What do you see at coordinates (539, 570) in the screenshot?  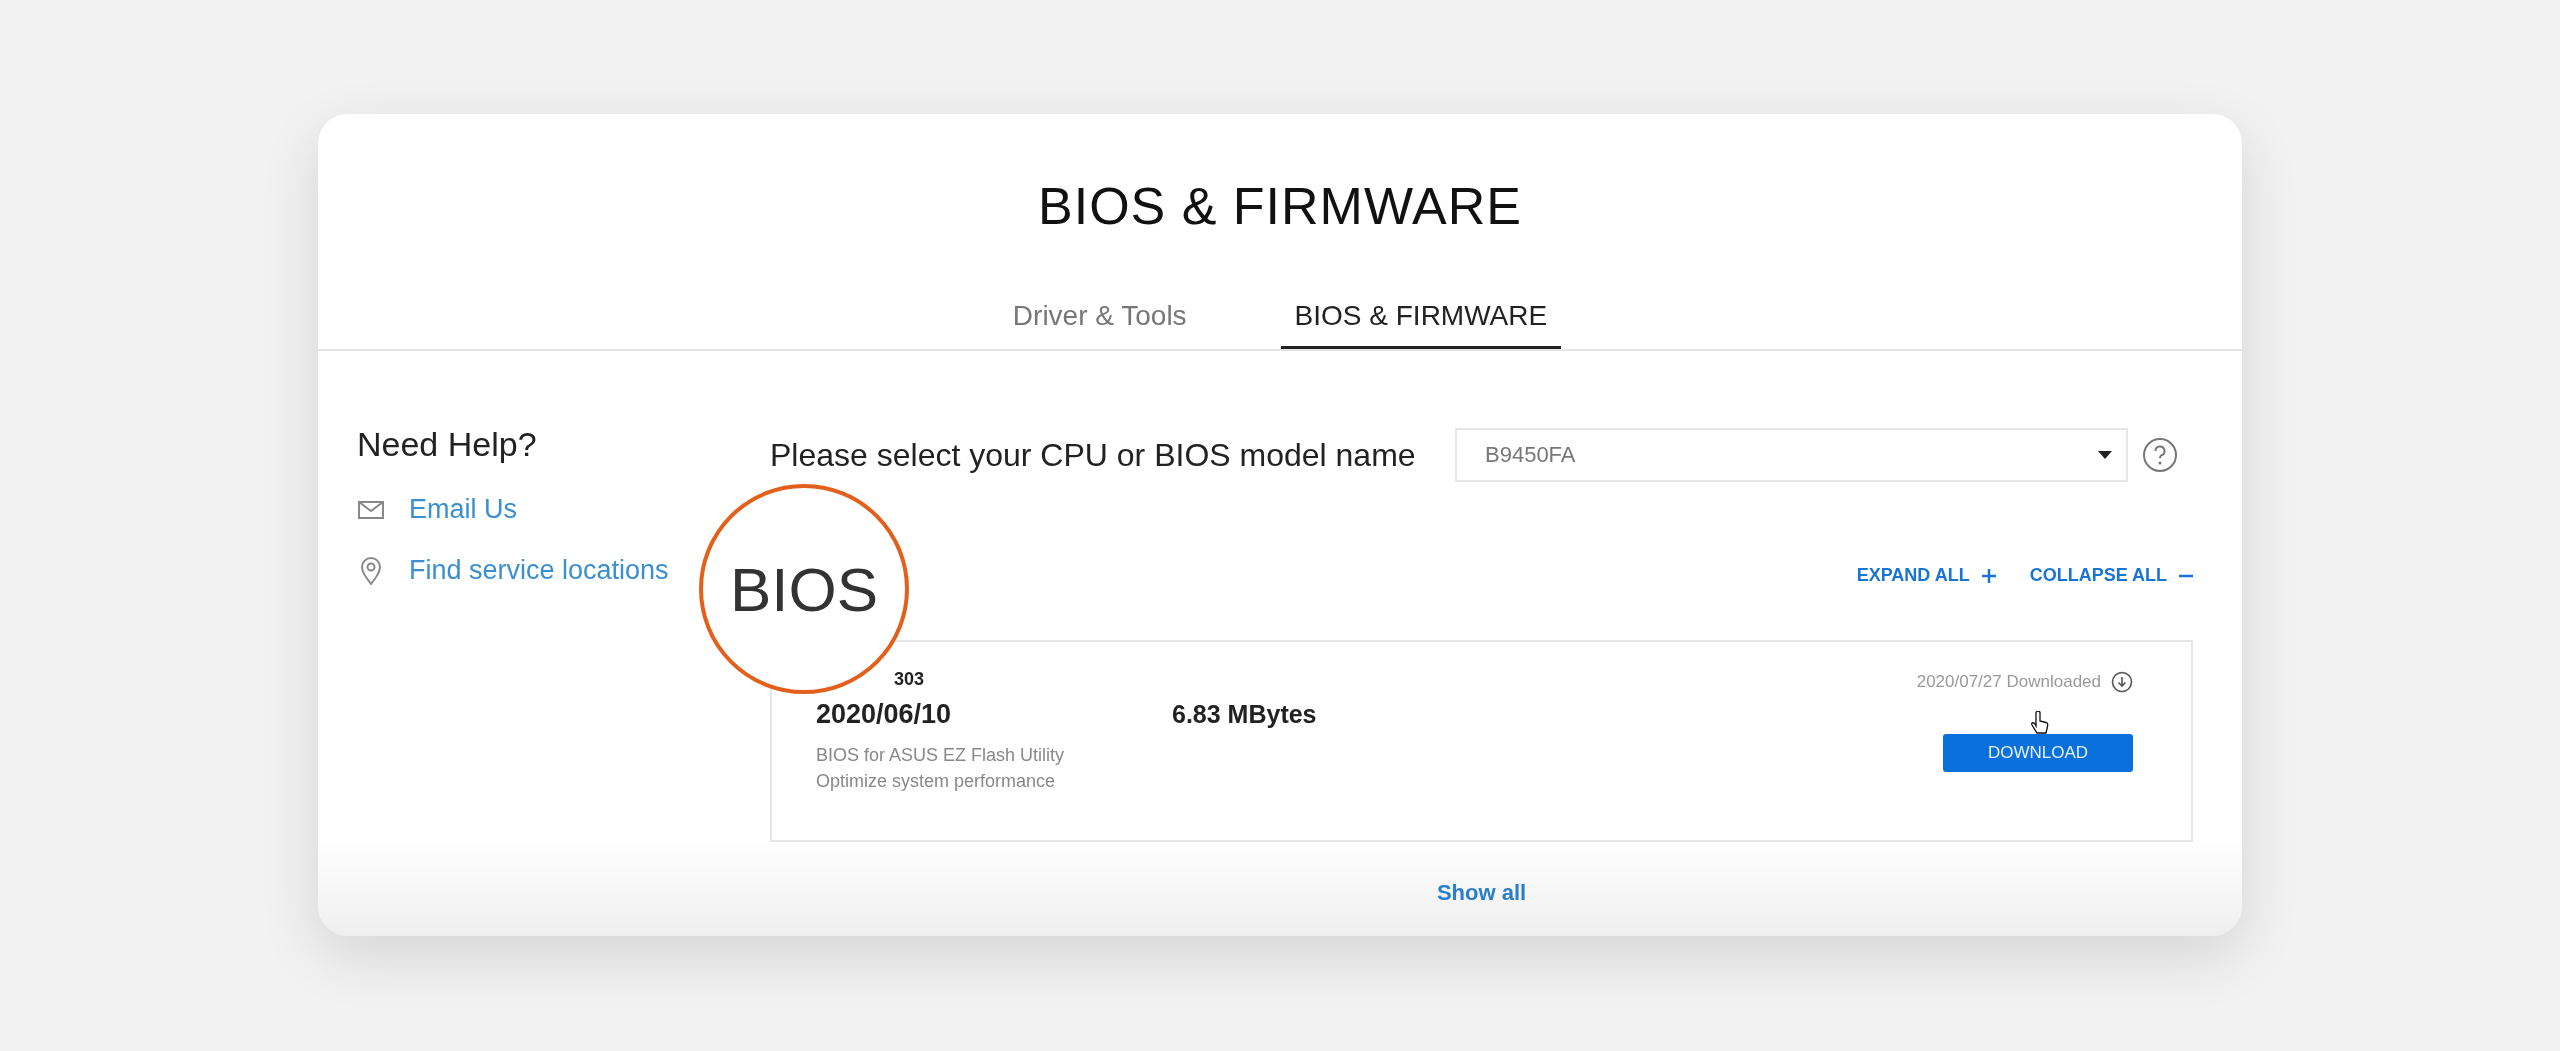 I see `help-link: Find service locations` at bounding box center [539, 570].